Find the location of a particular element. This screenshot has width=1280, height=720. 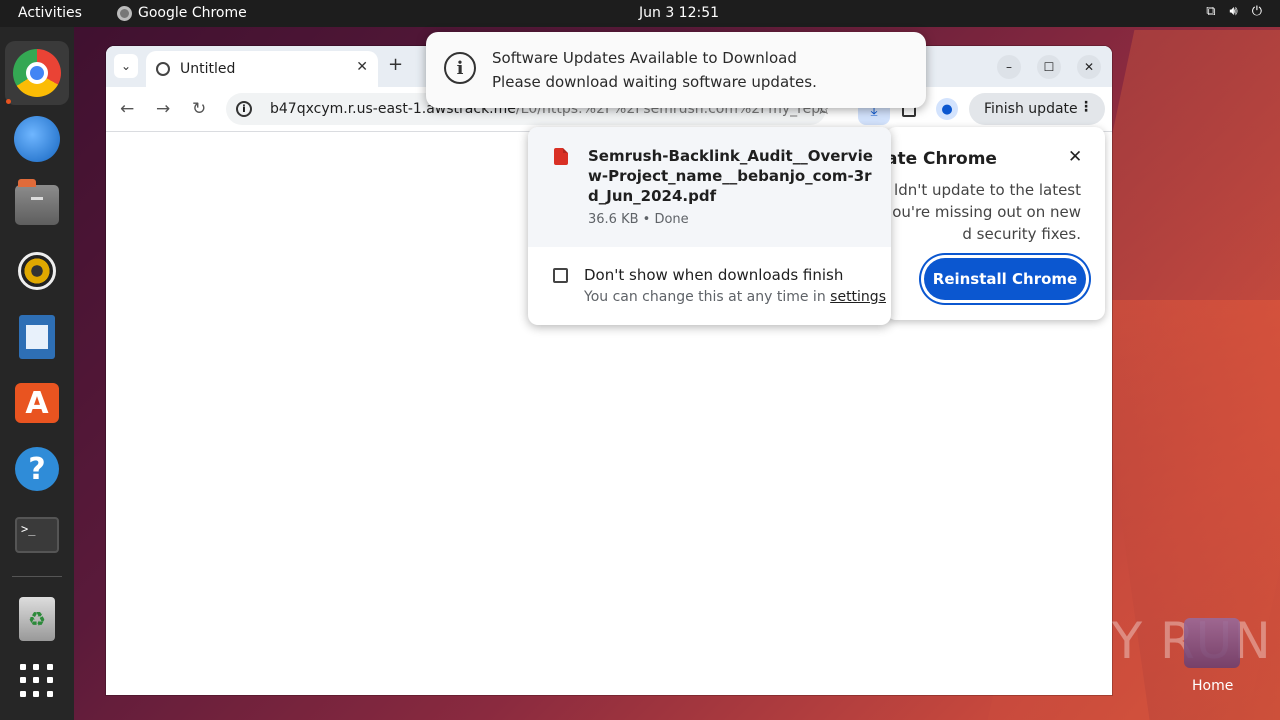

maximize-button: ☐ is located at coordinates (1049, 67).